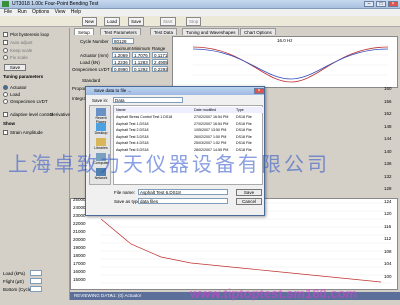 The width and height of the screenshot is (400, 305). Describe the element at coordinates (200, 12) in the screenshot. I see `menu-bar: File Run Options View Help` at that location.